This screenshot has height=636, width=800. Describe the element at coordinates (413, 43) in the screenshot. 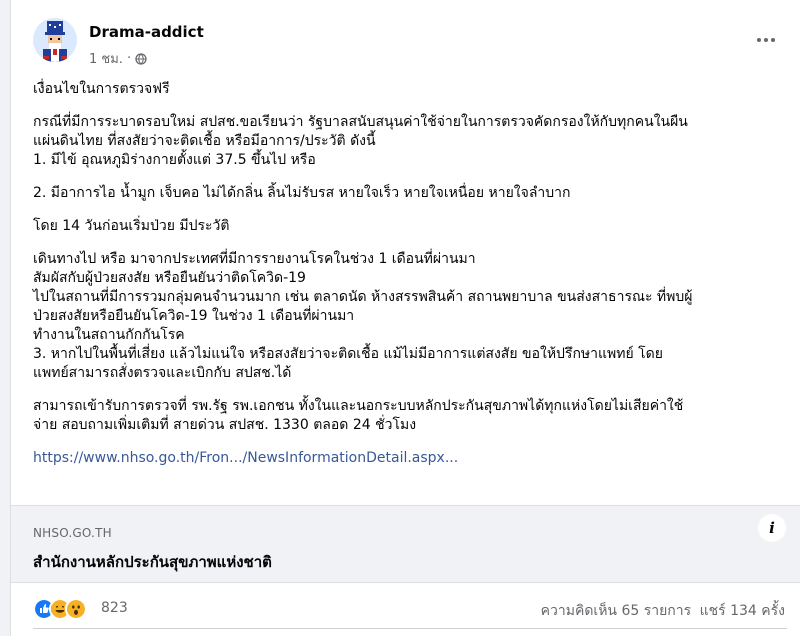

I see `post-header: Drama-addict 1 ชม. ·` at that location.